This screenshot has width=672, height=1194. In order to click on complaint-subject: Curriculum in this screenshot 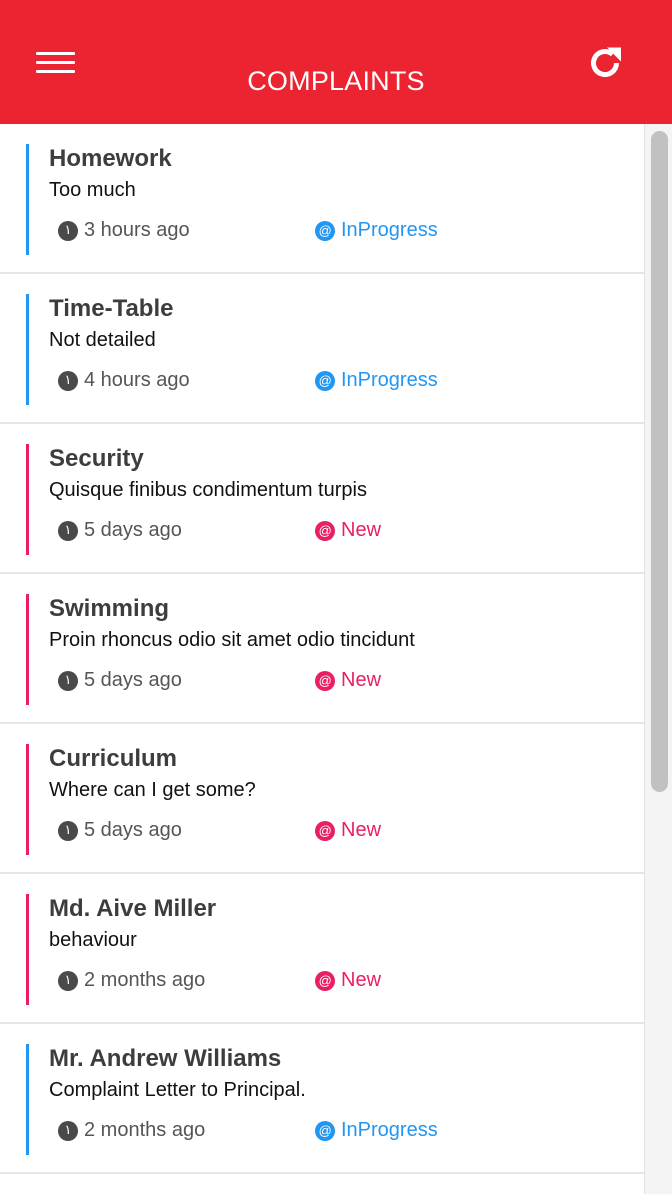, I will do `click(113, 758)`.